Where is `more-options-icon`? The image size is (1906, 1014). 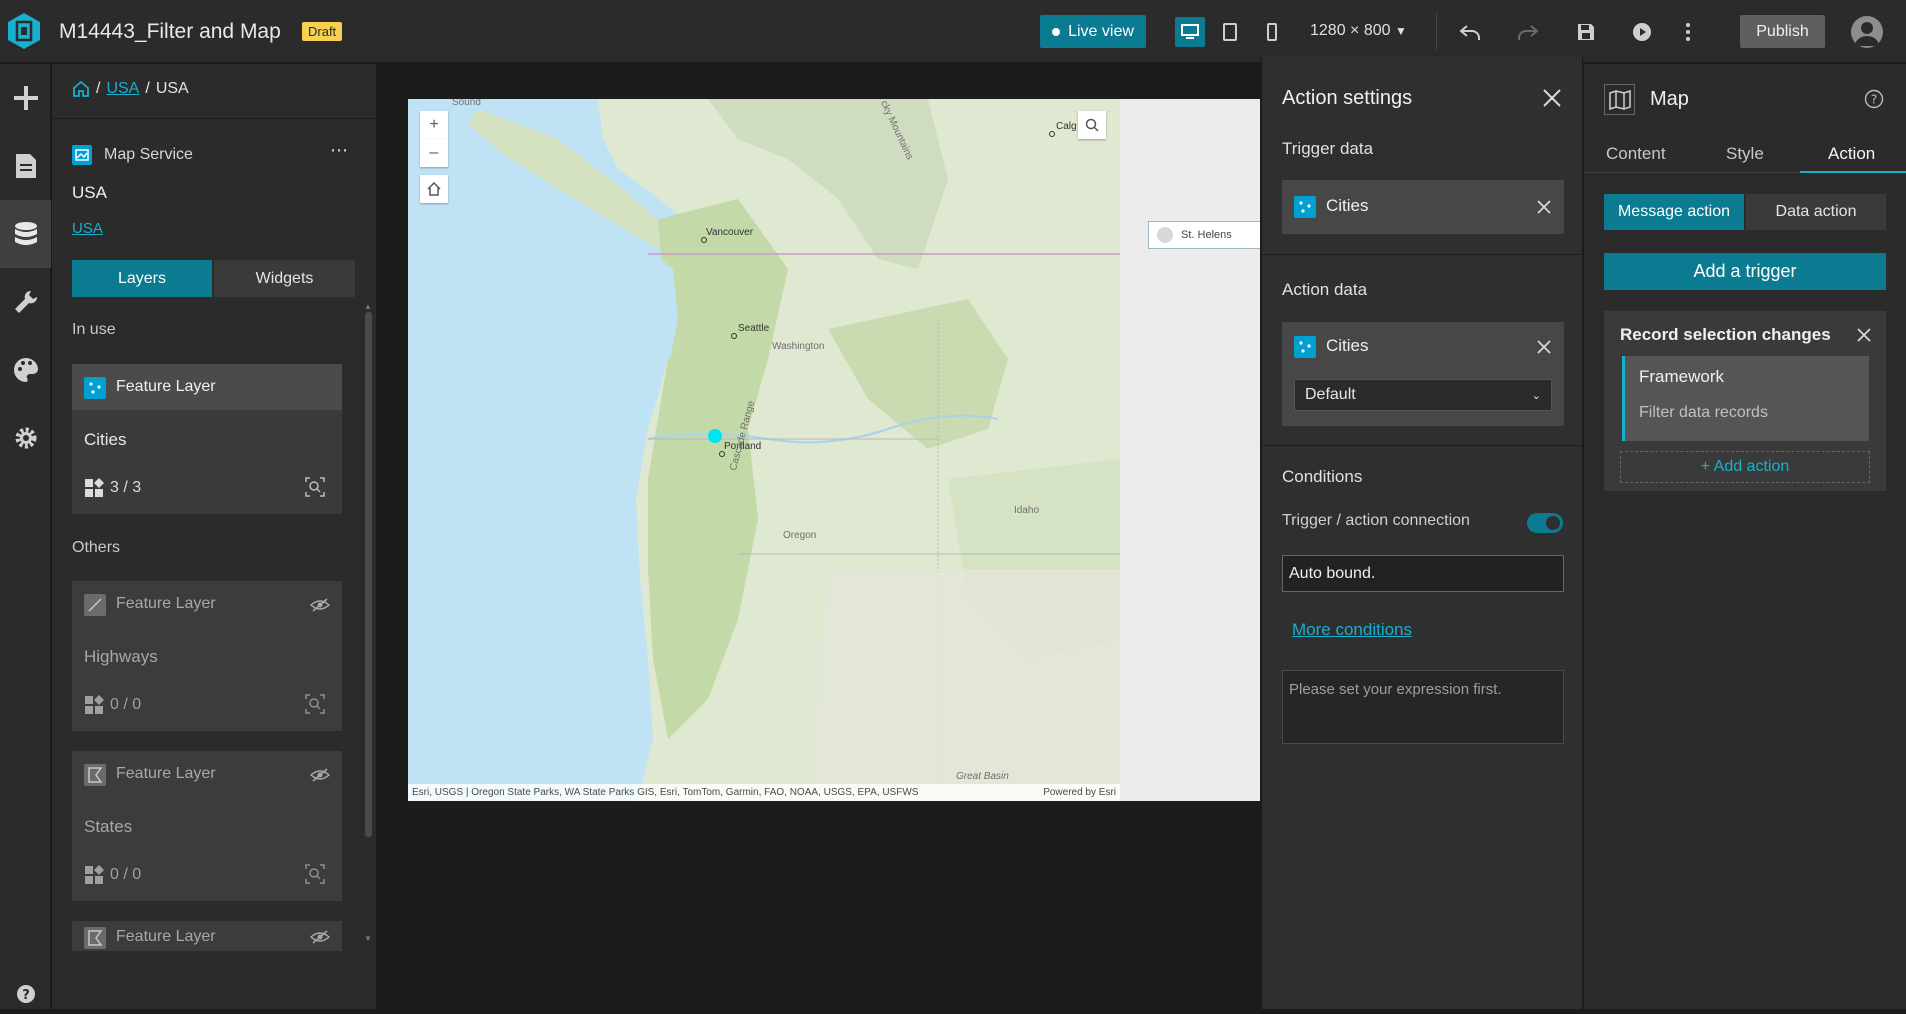
more-options-icon is located at coordinates (1688, 32).